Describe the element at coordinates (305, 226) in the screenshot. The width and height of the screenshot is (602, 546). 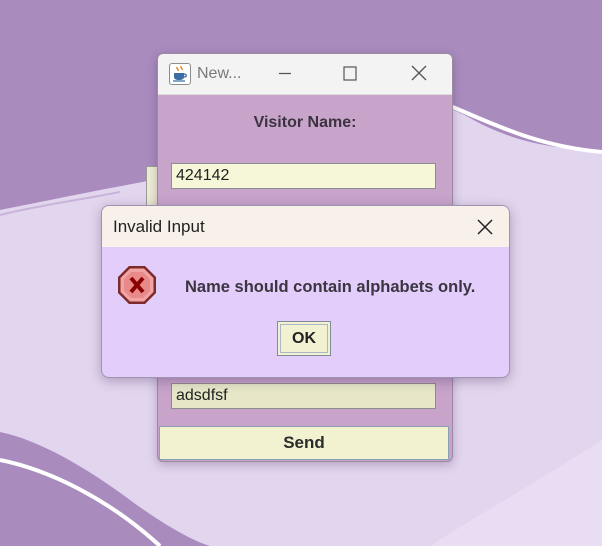
I see `dialog-titlebar: Invalid Input` at that location.